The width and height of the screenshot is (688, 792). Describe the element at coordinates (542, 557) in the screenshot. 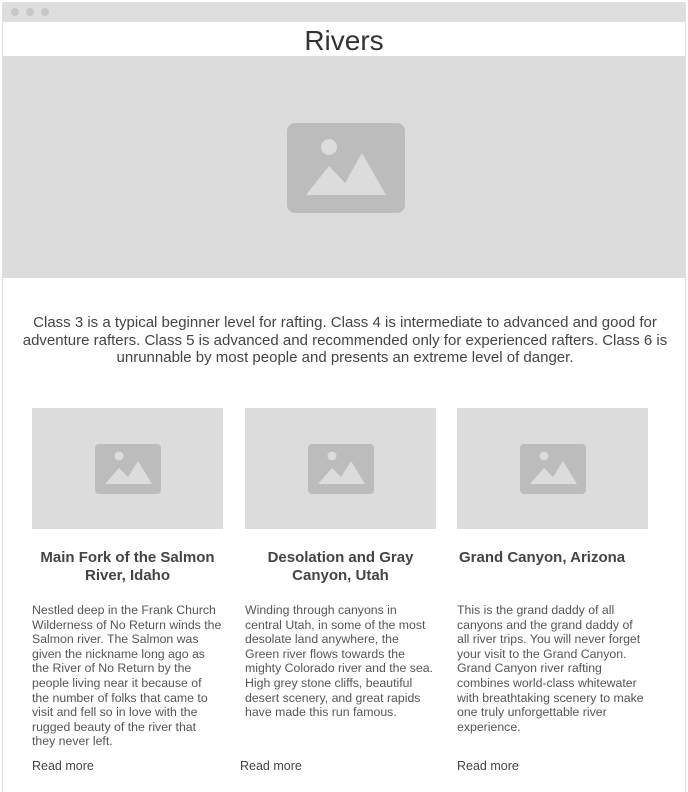

I see `card-title: Grand Canyon, Arizona` at that location.